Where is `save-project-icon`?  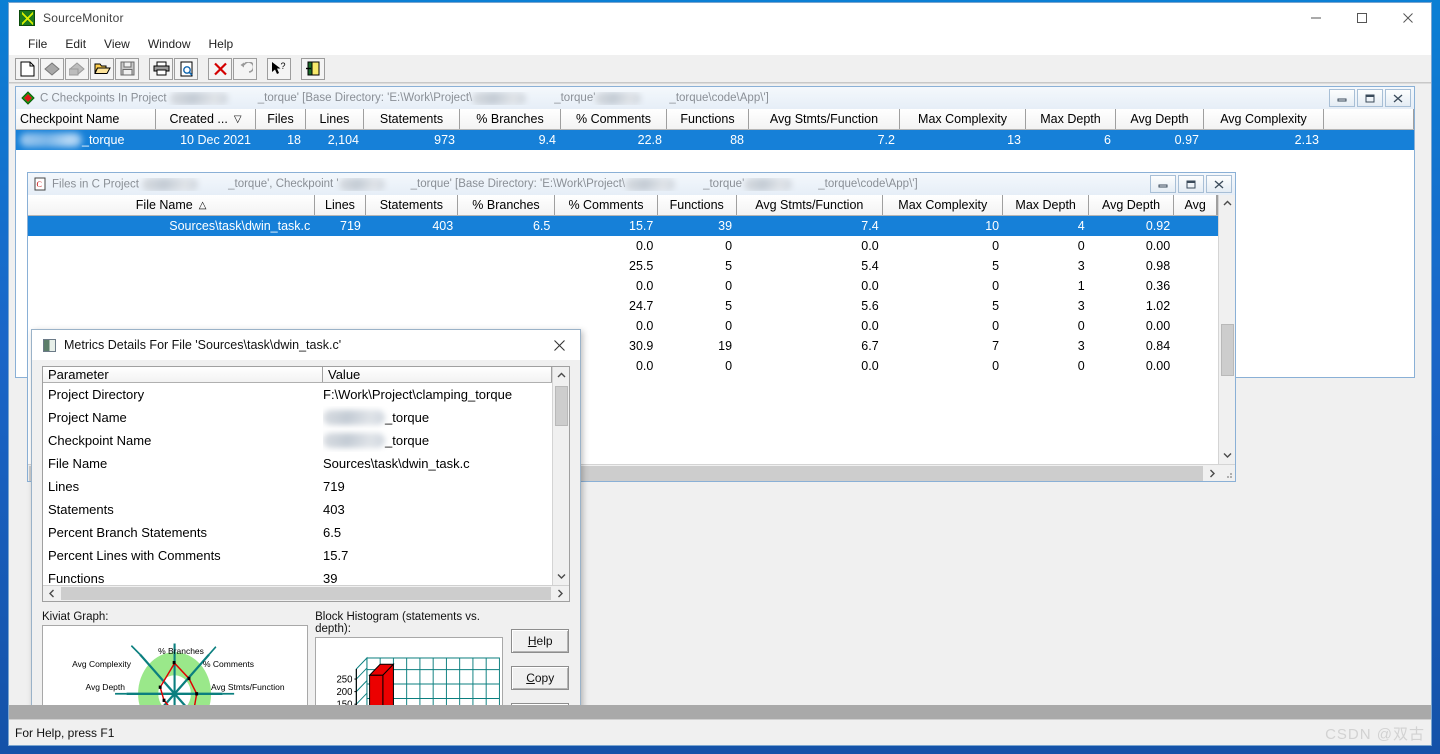
save-project-icon is located at coordinates (127, 68).